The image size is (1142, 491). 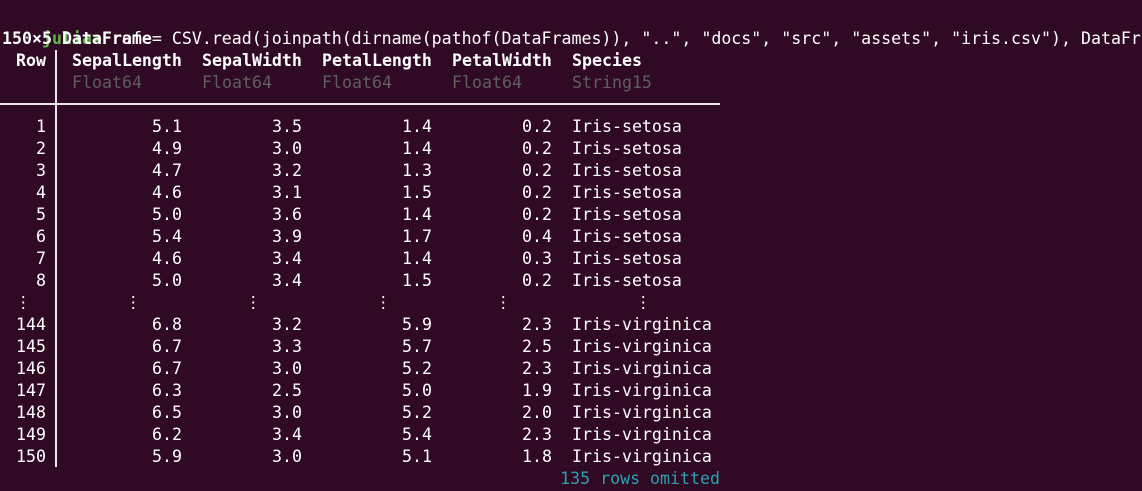 What do you see at coordinates (31, 390) in the screenshot?
I see `cell-row: 147` at bounding box center [31, 390].